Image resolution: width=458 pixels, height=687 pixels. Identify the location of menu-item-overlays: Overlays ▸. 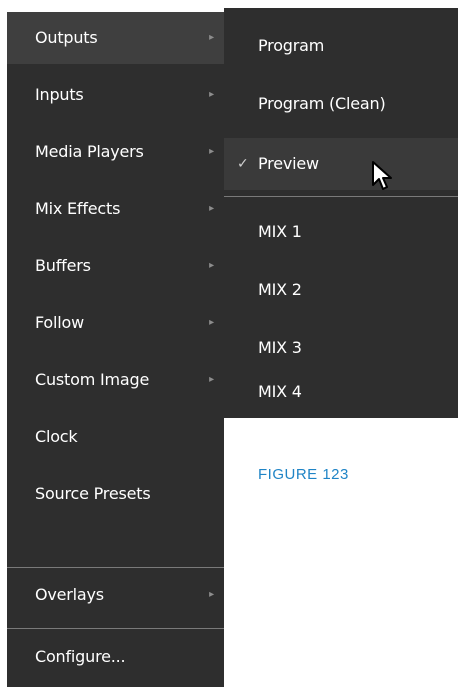
(115, 595).